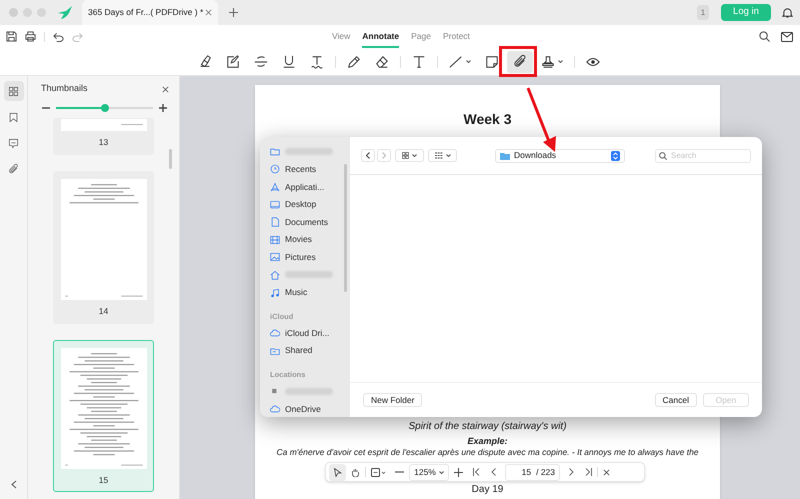 The image size is (800, 499). What do you see at coordinates (103, 416) in the screenshot?
I see `page-thumbnail: 15` at bounding box center [103, 416].